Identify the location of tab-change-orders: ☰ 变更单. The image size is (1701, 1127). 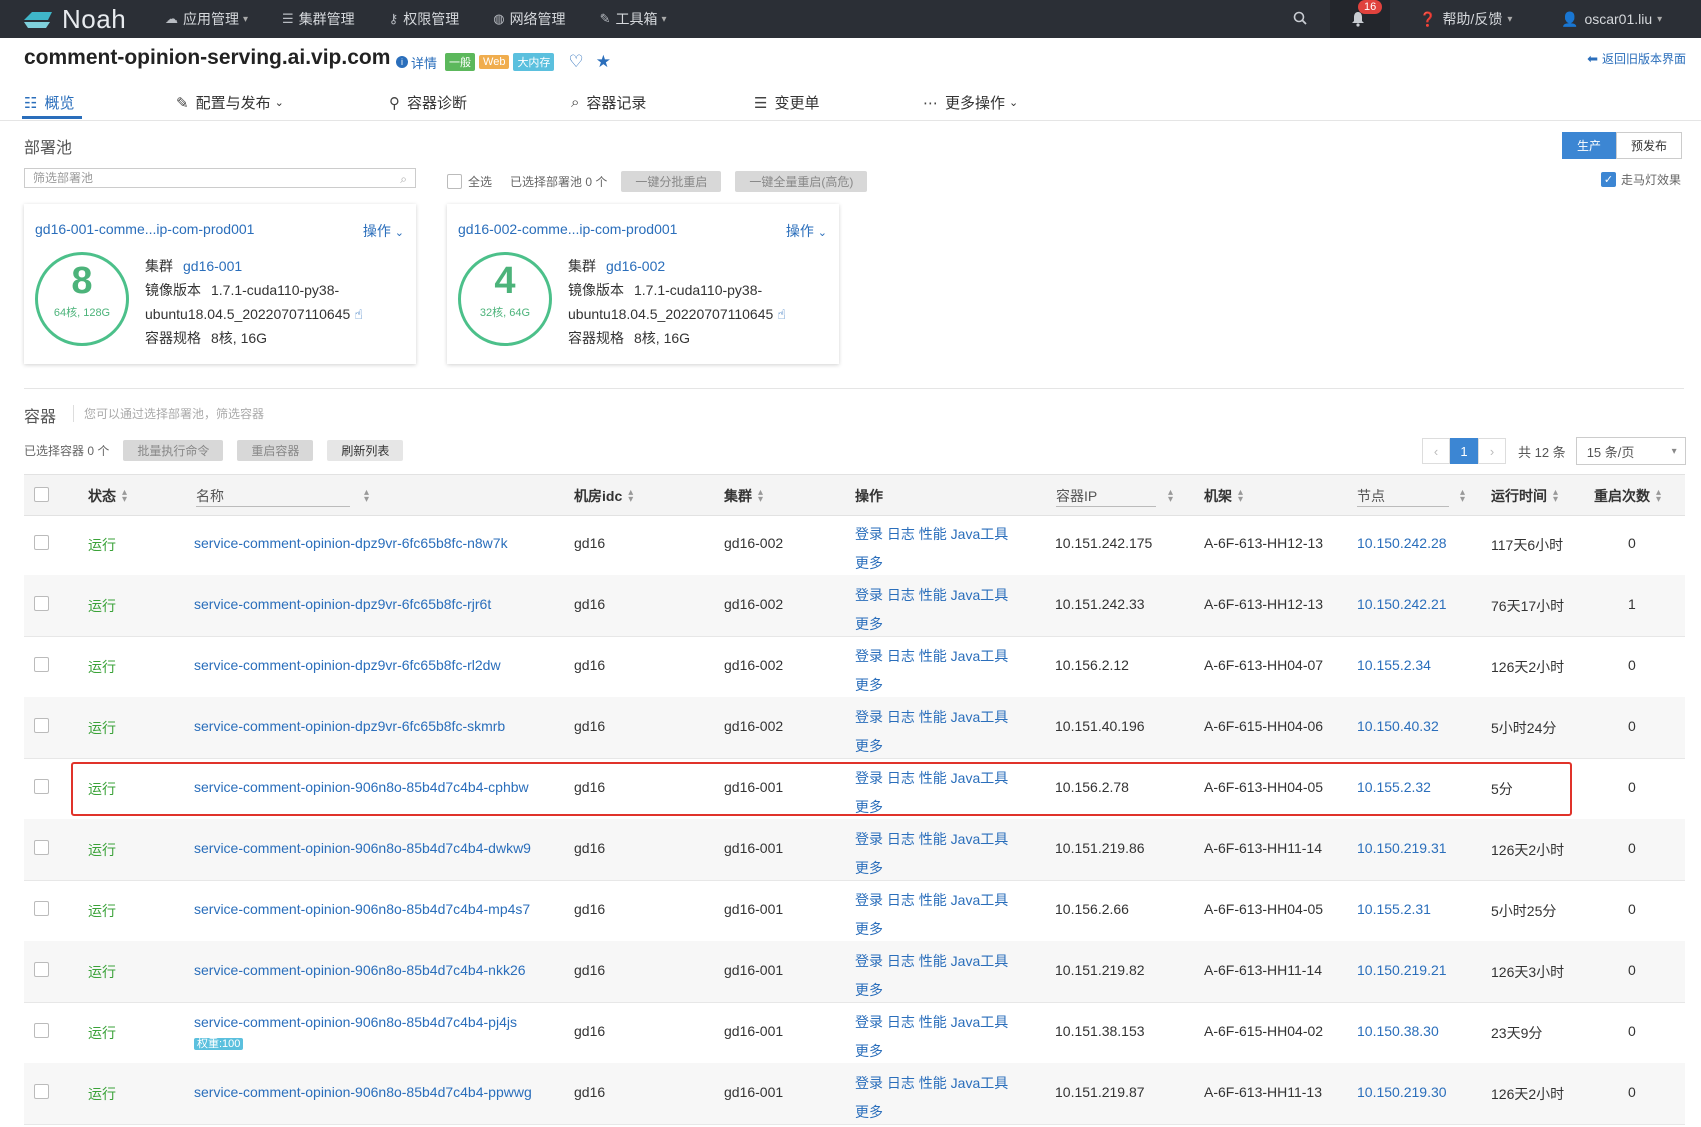
(786, 102).